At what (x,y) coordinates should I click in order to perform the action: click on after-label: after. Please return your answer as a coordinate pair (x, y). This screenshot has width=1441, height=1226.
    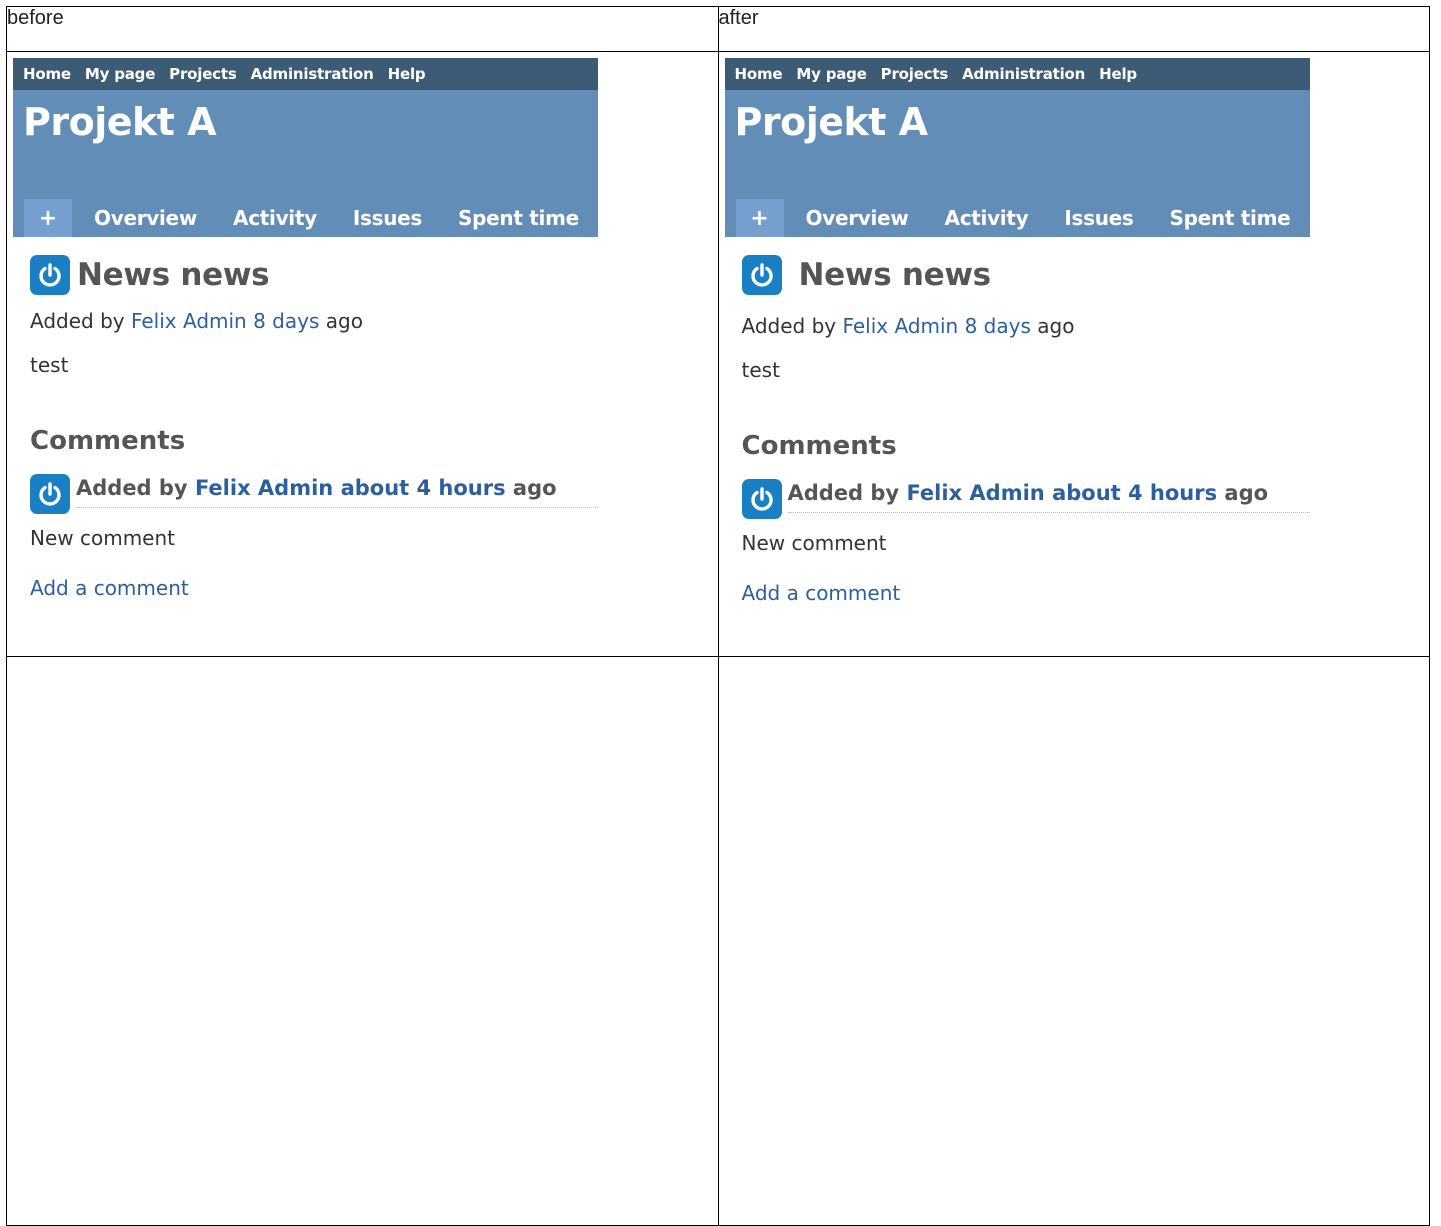
    Looking at the image, I should click on (1073, 29).